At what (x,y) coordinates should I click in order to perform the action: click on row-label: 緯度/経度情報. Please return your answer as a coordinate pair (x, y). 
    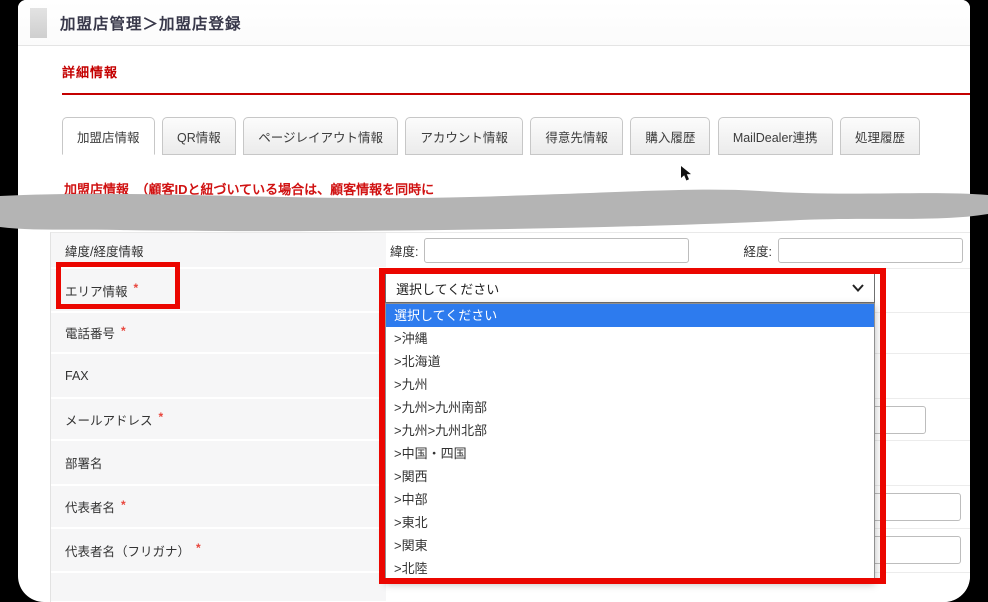
    Looking at the image, I should click on (104, 251).